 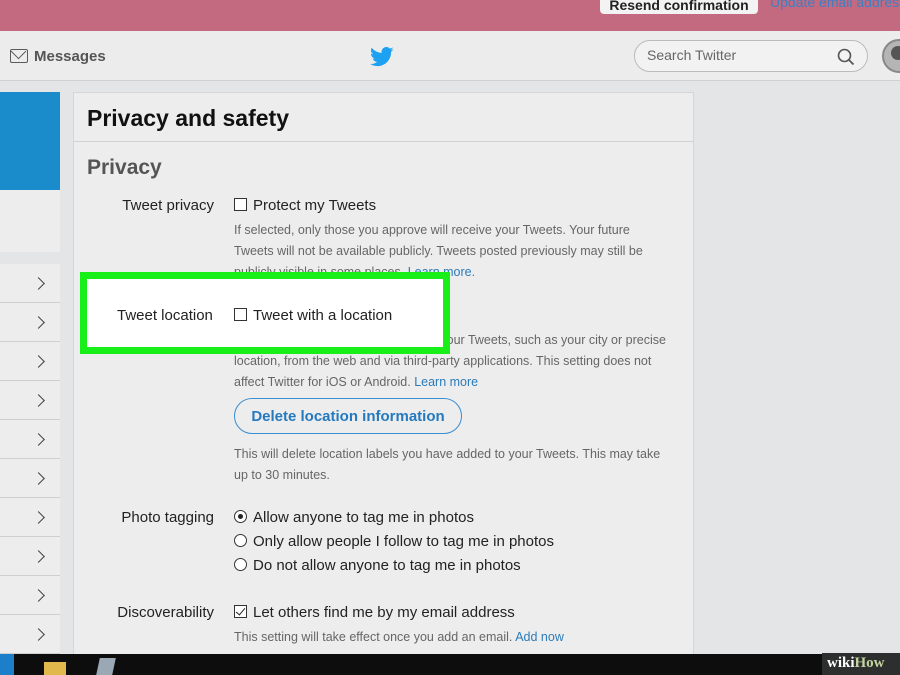 What do you see at coordinates (363, 517) in the screenshot?
I see `photo-tagging-option-label: Allow anyone to tag me in photos` at bounding box center [363, 517].